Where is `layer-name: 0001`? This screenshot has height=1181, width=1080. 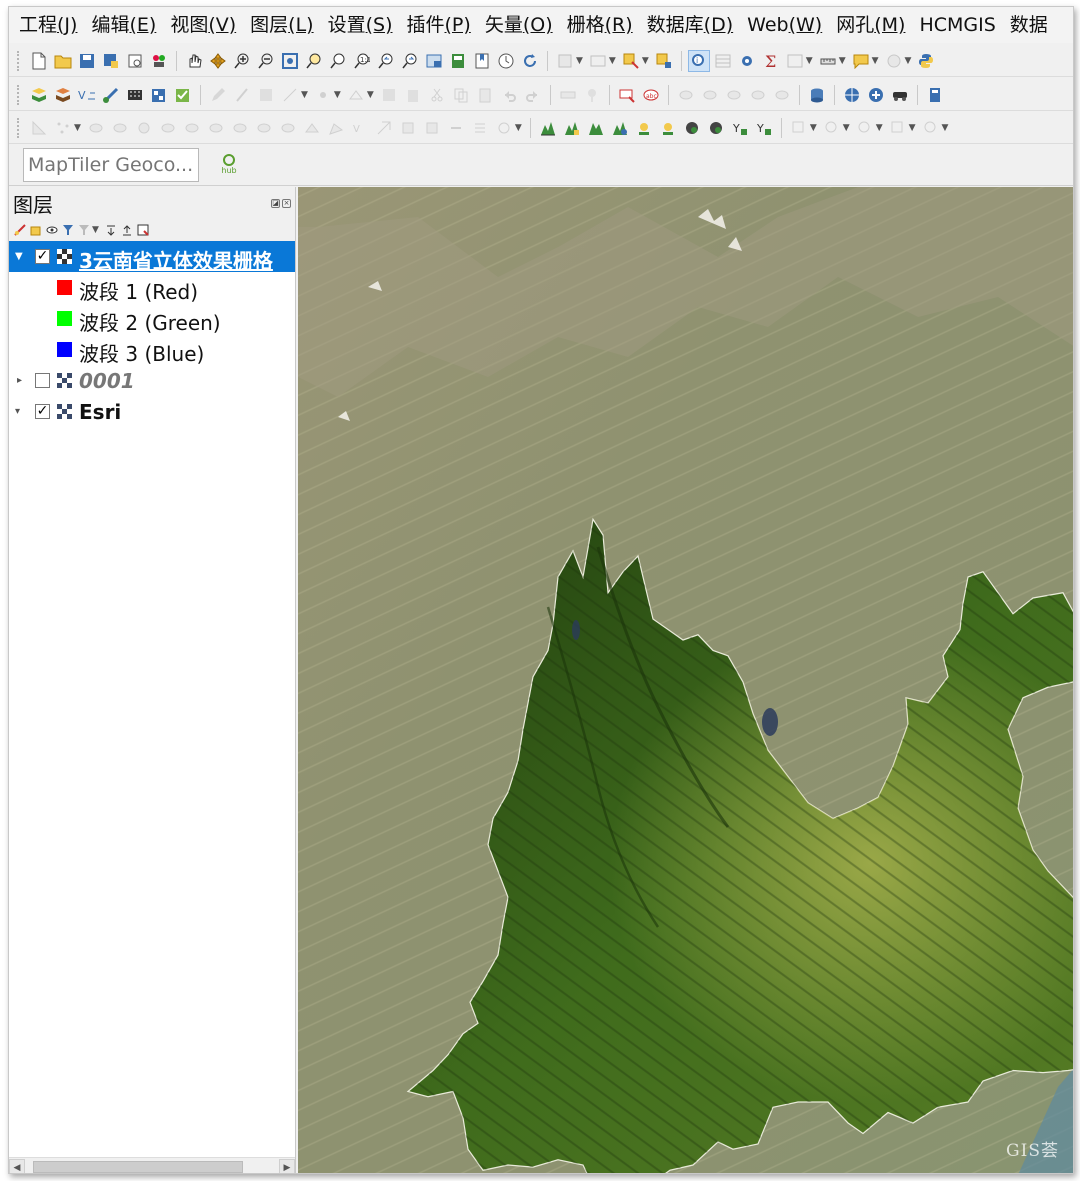
layer-name: 0001 is located at coordinates (107, 381).